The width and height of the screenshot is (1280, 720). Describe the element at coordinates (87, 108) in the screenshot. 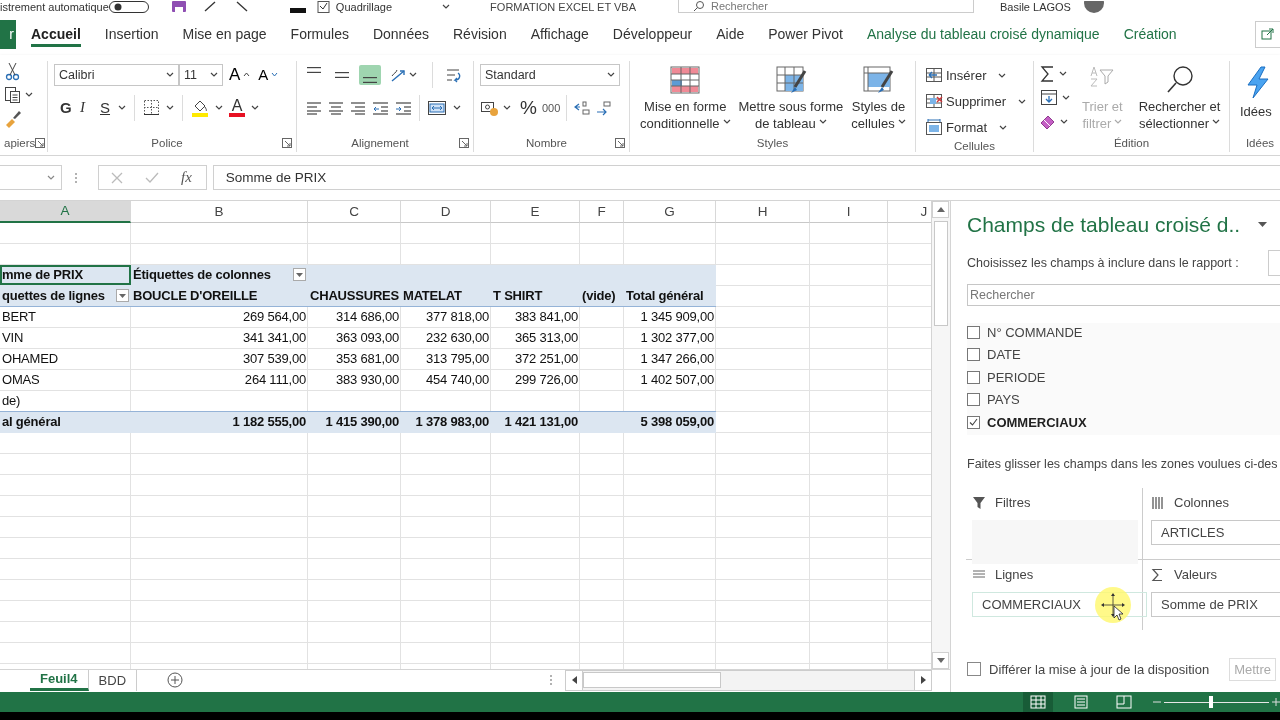

I see `italic-button: I` at that location.